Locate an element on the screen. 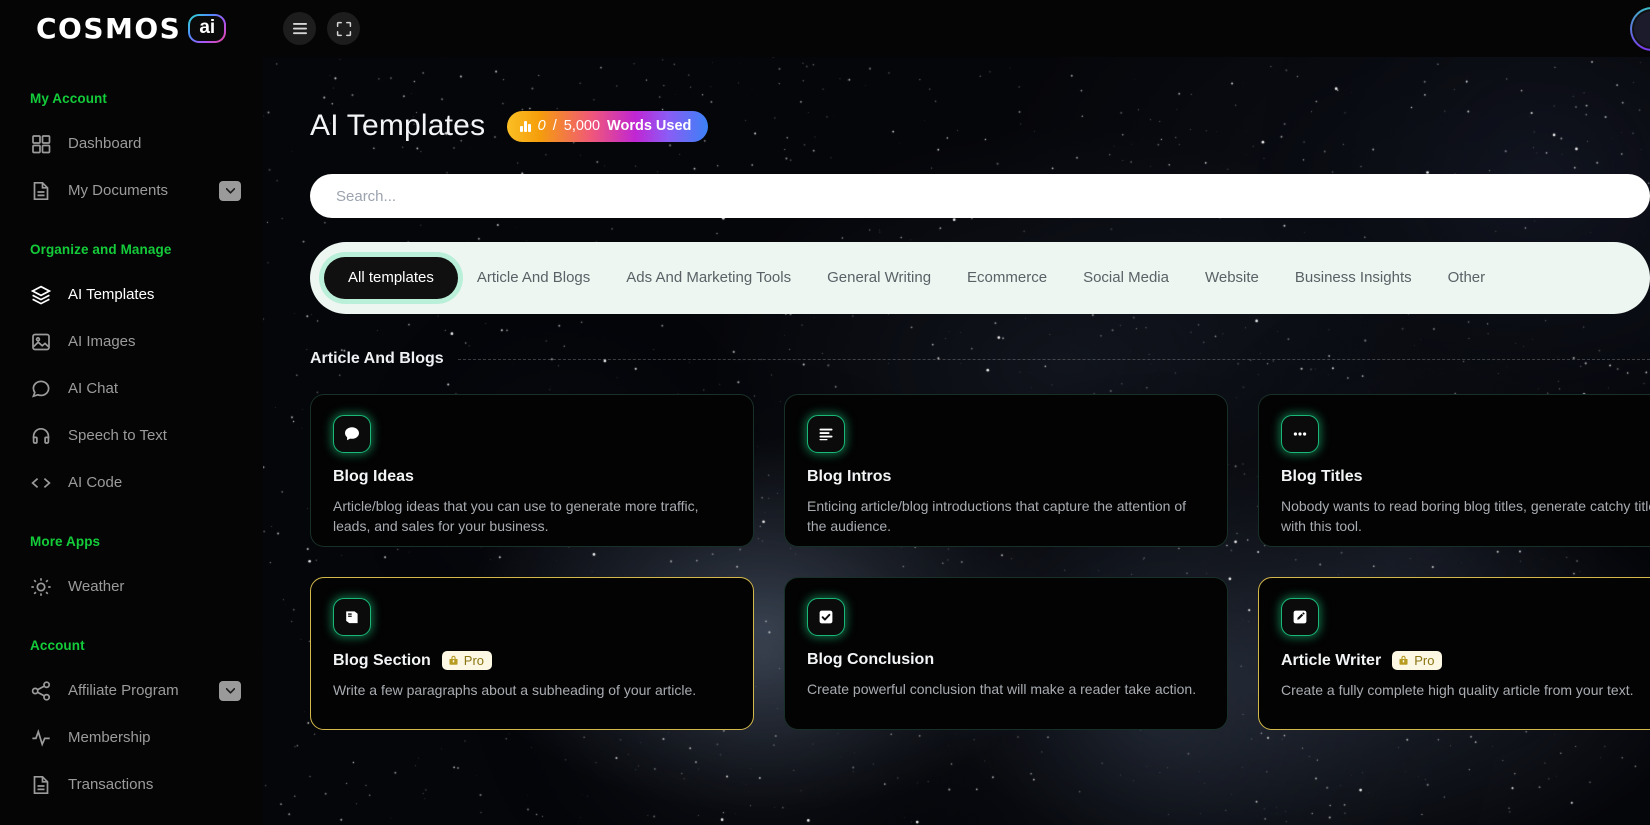 The width and height of the screenshot is (1650, 825). card-title-row: Article Writer Pro is located at coordinates (1465, 660).